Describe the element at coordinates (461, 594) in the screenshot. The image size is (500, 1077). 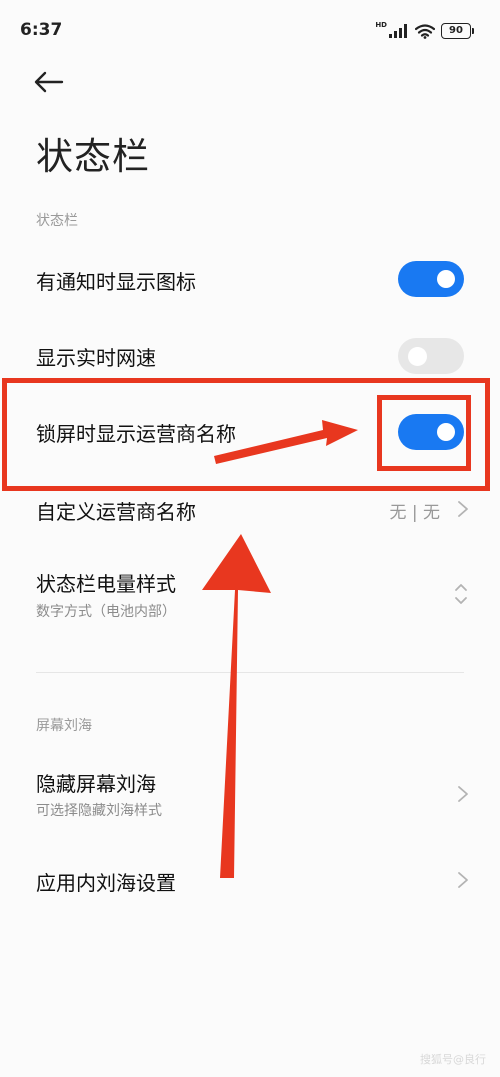
I see `updown-chevron-icon` at that location.